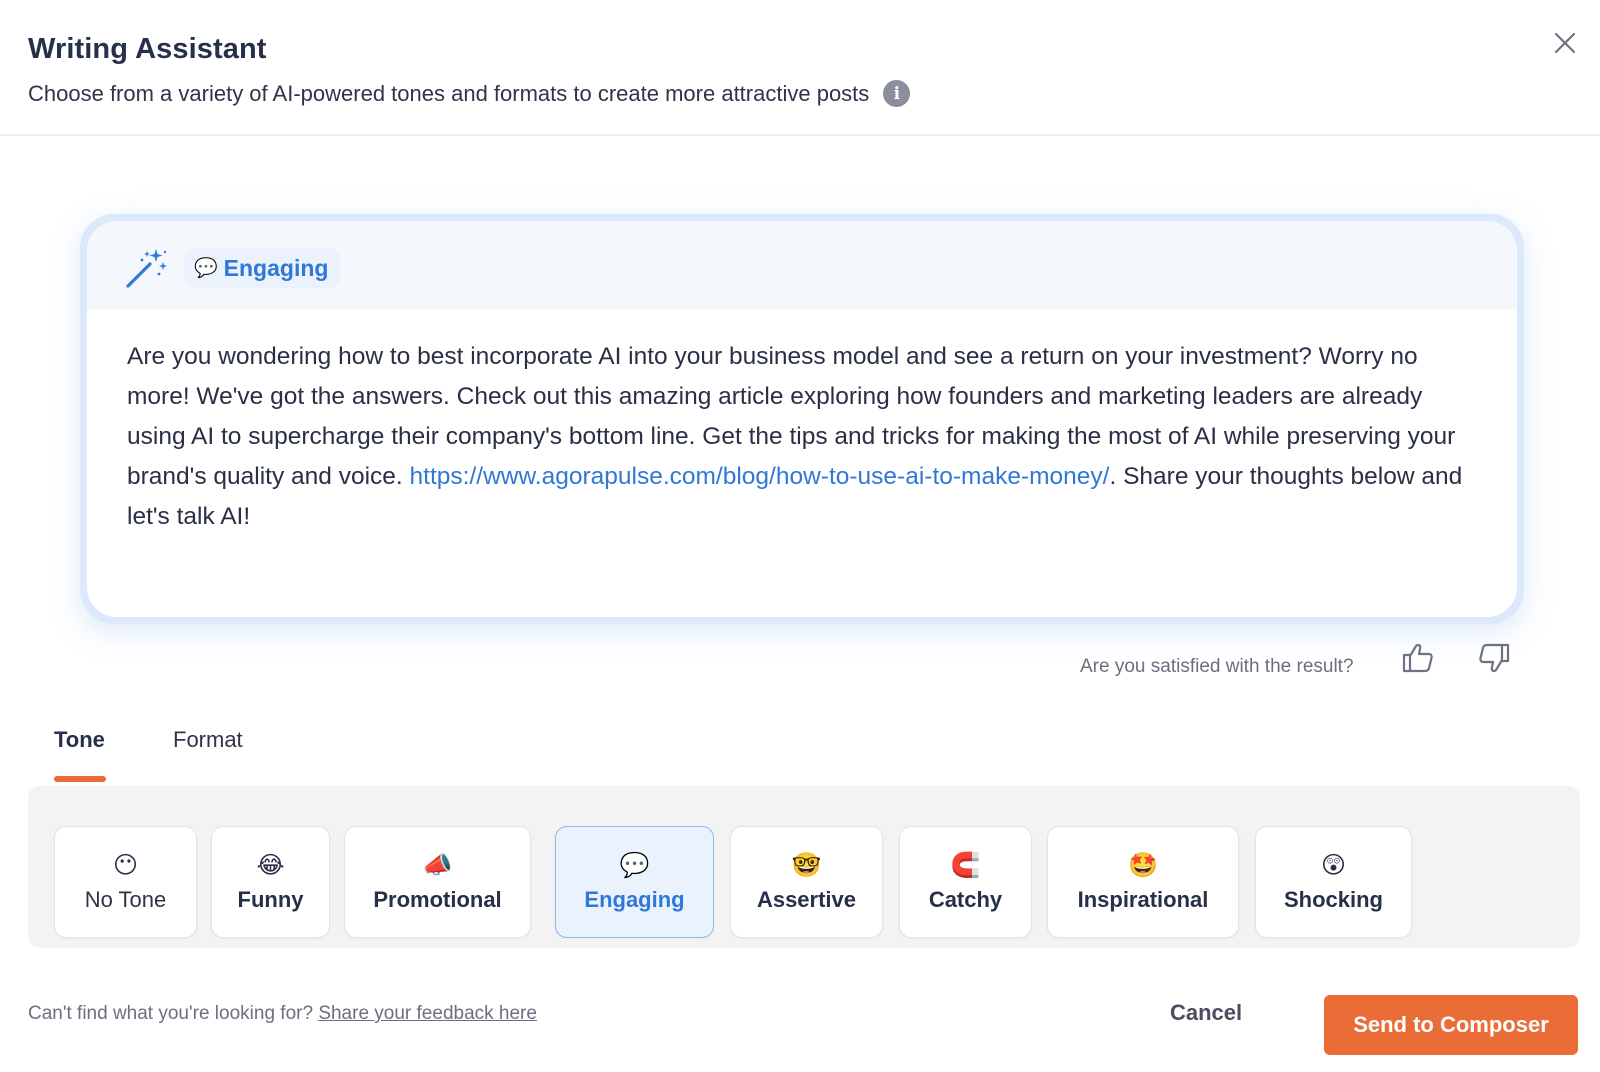 This screenshot has height=1072, width=1600. What do you see at coordinates (806, 899) in the screenshot?
I see `tone-option-label: Assertive` at bounding box center [806, 899].